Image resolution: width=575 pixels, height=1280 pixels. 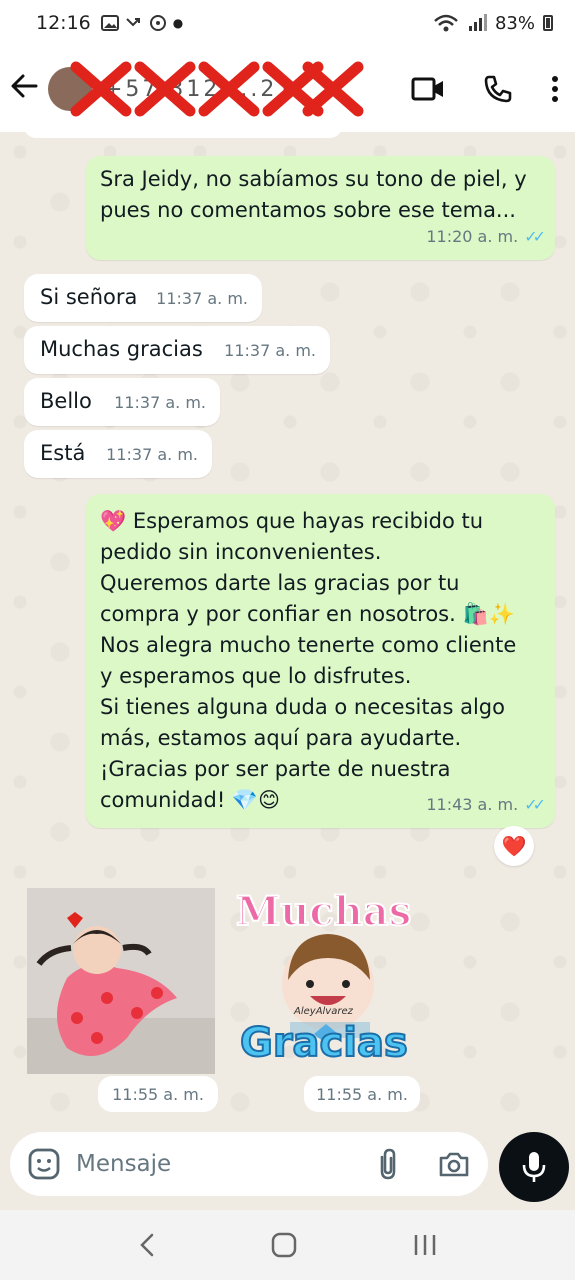 What do you see at coordinates (548, 23) in the screenshot?
I see `battery-icon` at bounding box center [548, 23].